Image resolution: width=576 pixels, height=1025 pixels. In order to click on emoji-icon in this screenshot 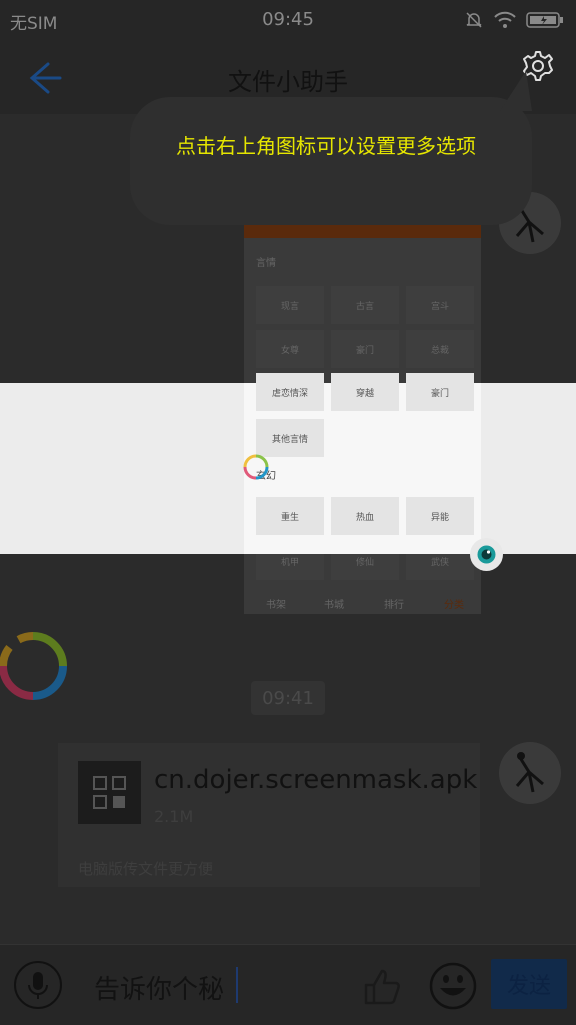, I will do `click(453, 986)`.